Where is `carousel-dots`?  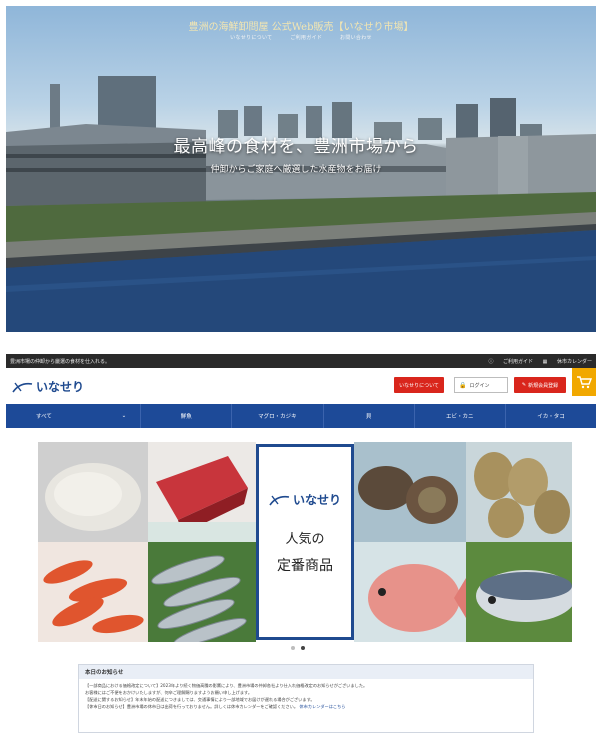
carousel-dots is located at coordinates (298, 648).